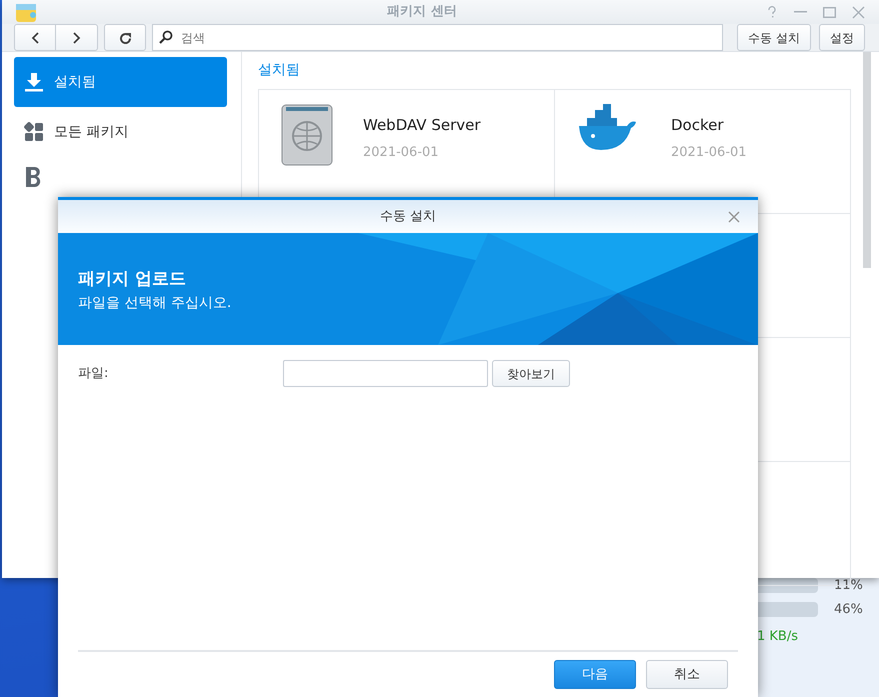  Describe the element at coordinates (422, 125) in the screenshot. I see `package-name: WebDAV Server` at that location.